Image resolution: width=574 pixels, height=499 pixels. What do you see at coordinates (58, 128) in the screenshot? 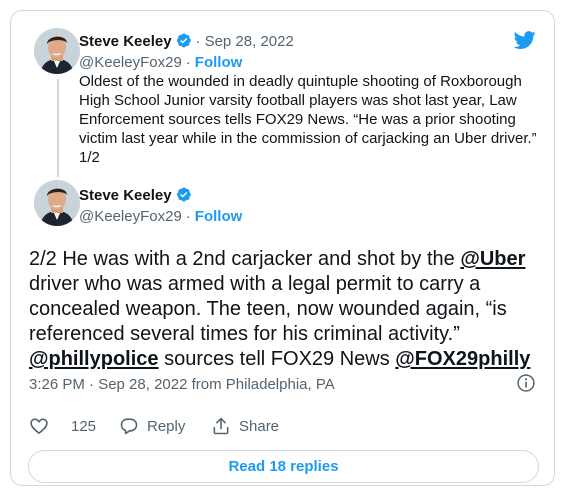
I see `thread-connector-line` at bounding box center [58, 128].